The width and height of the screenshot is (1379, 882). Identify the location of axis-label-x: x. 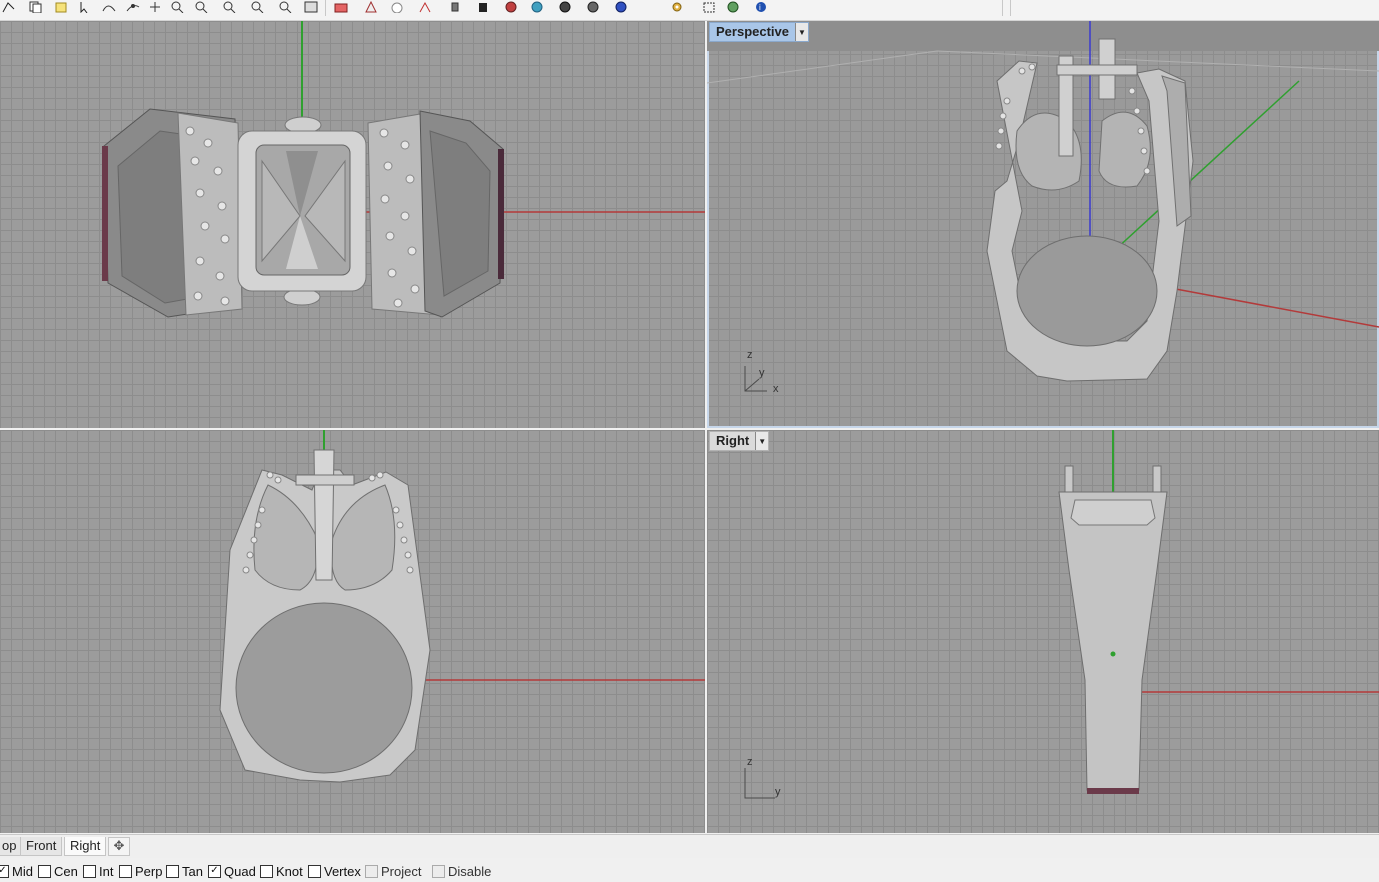
(776, 389).